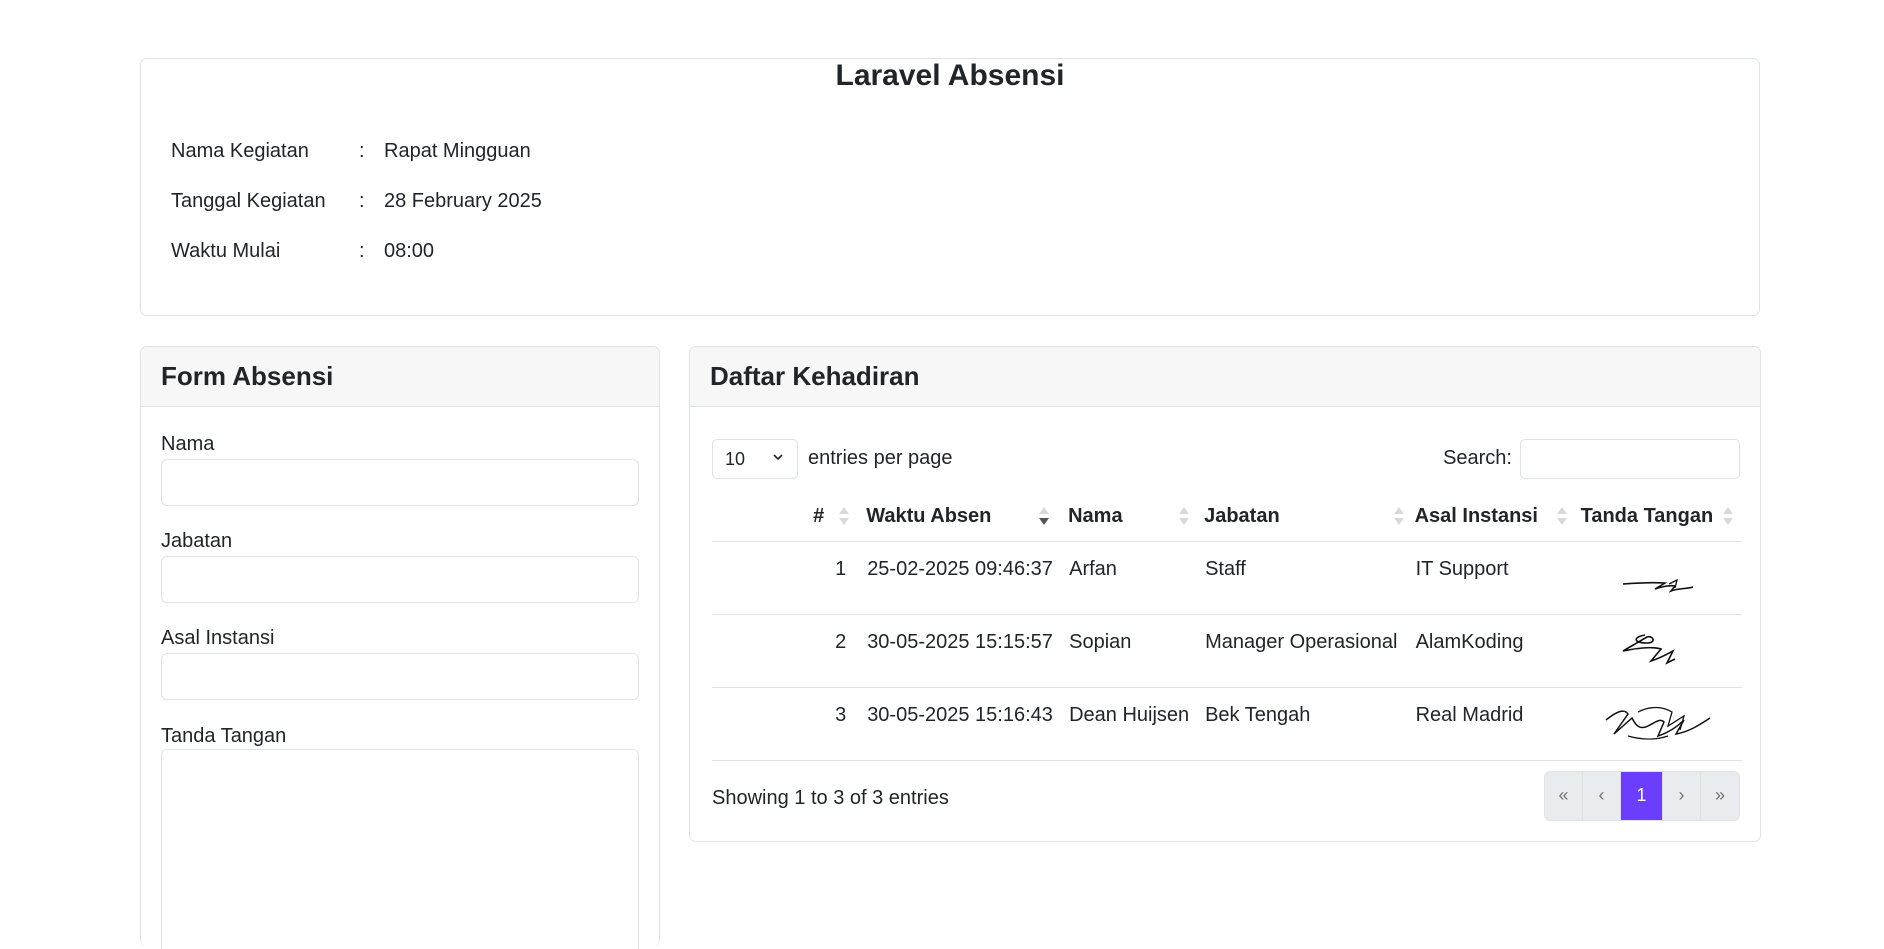  What do you see at coordinates (302, 251) in the screenshot?
I see `info-row-waktu-mulai: Waktu Mulai:08:00` at bounding box center [302, 251].